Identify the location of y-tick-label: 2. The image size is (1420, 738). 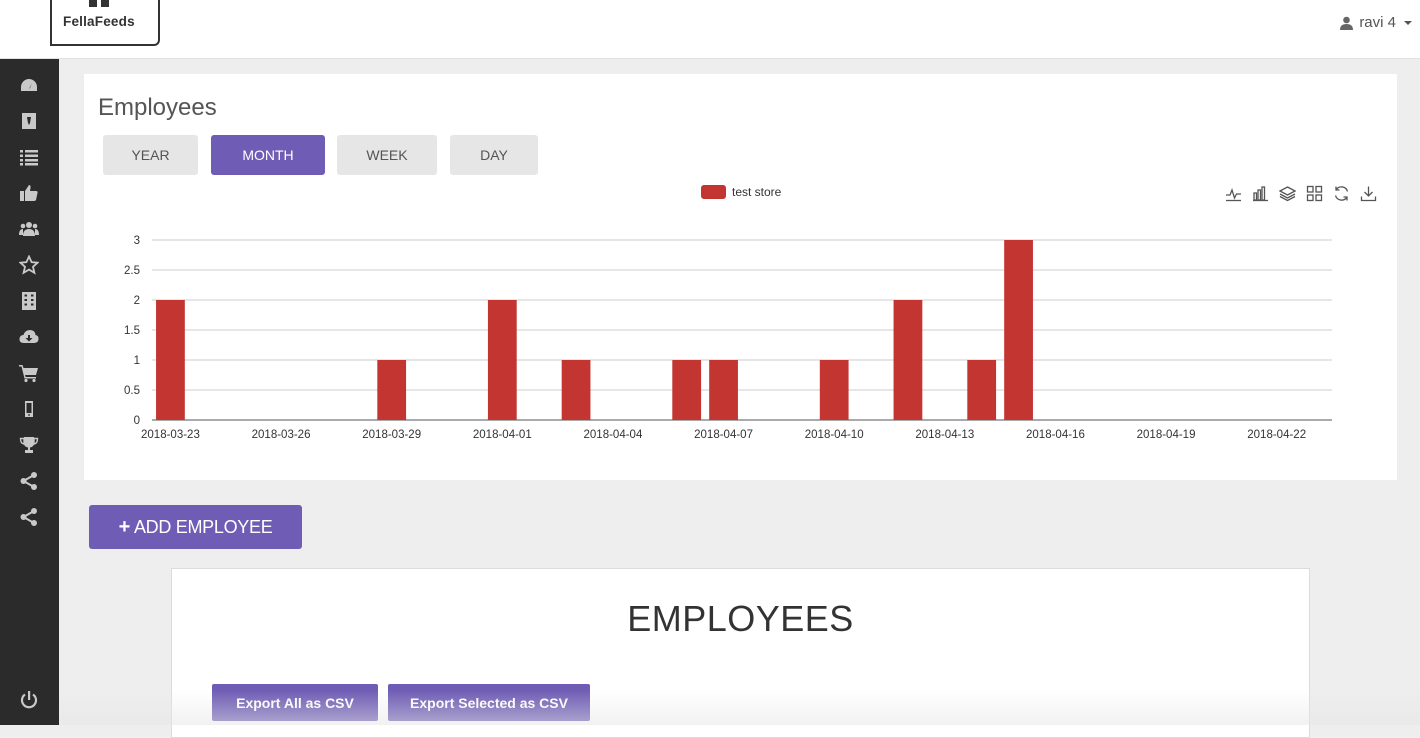
(137, 301).